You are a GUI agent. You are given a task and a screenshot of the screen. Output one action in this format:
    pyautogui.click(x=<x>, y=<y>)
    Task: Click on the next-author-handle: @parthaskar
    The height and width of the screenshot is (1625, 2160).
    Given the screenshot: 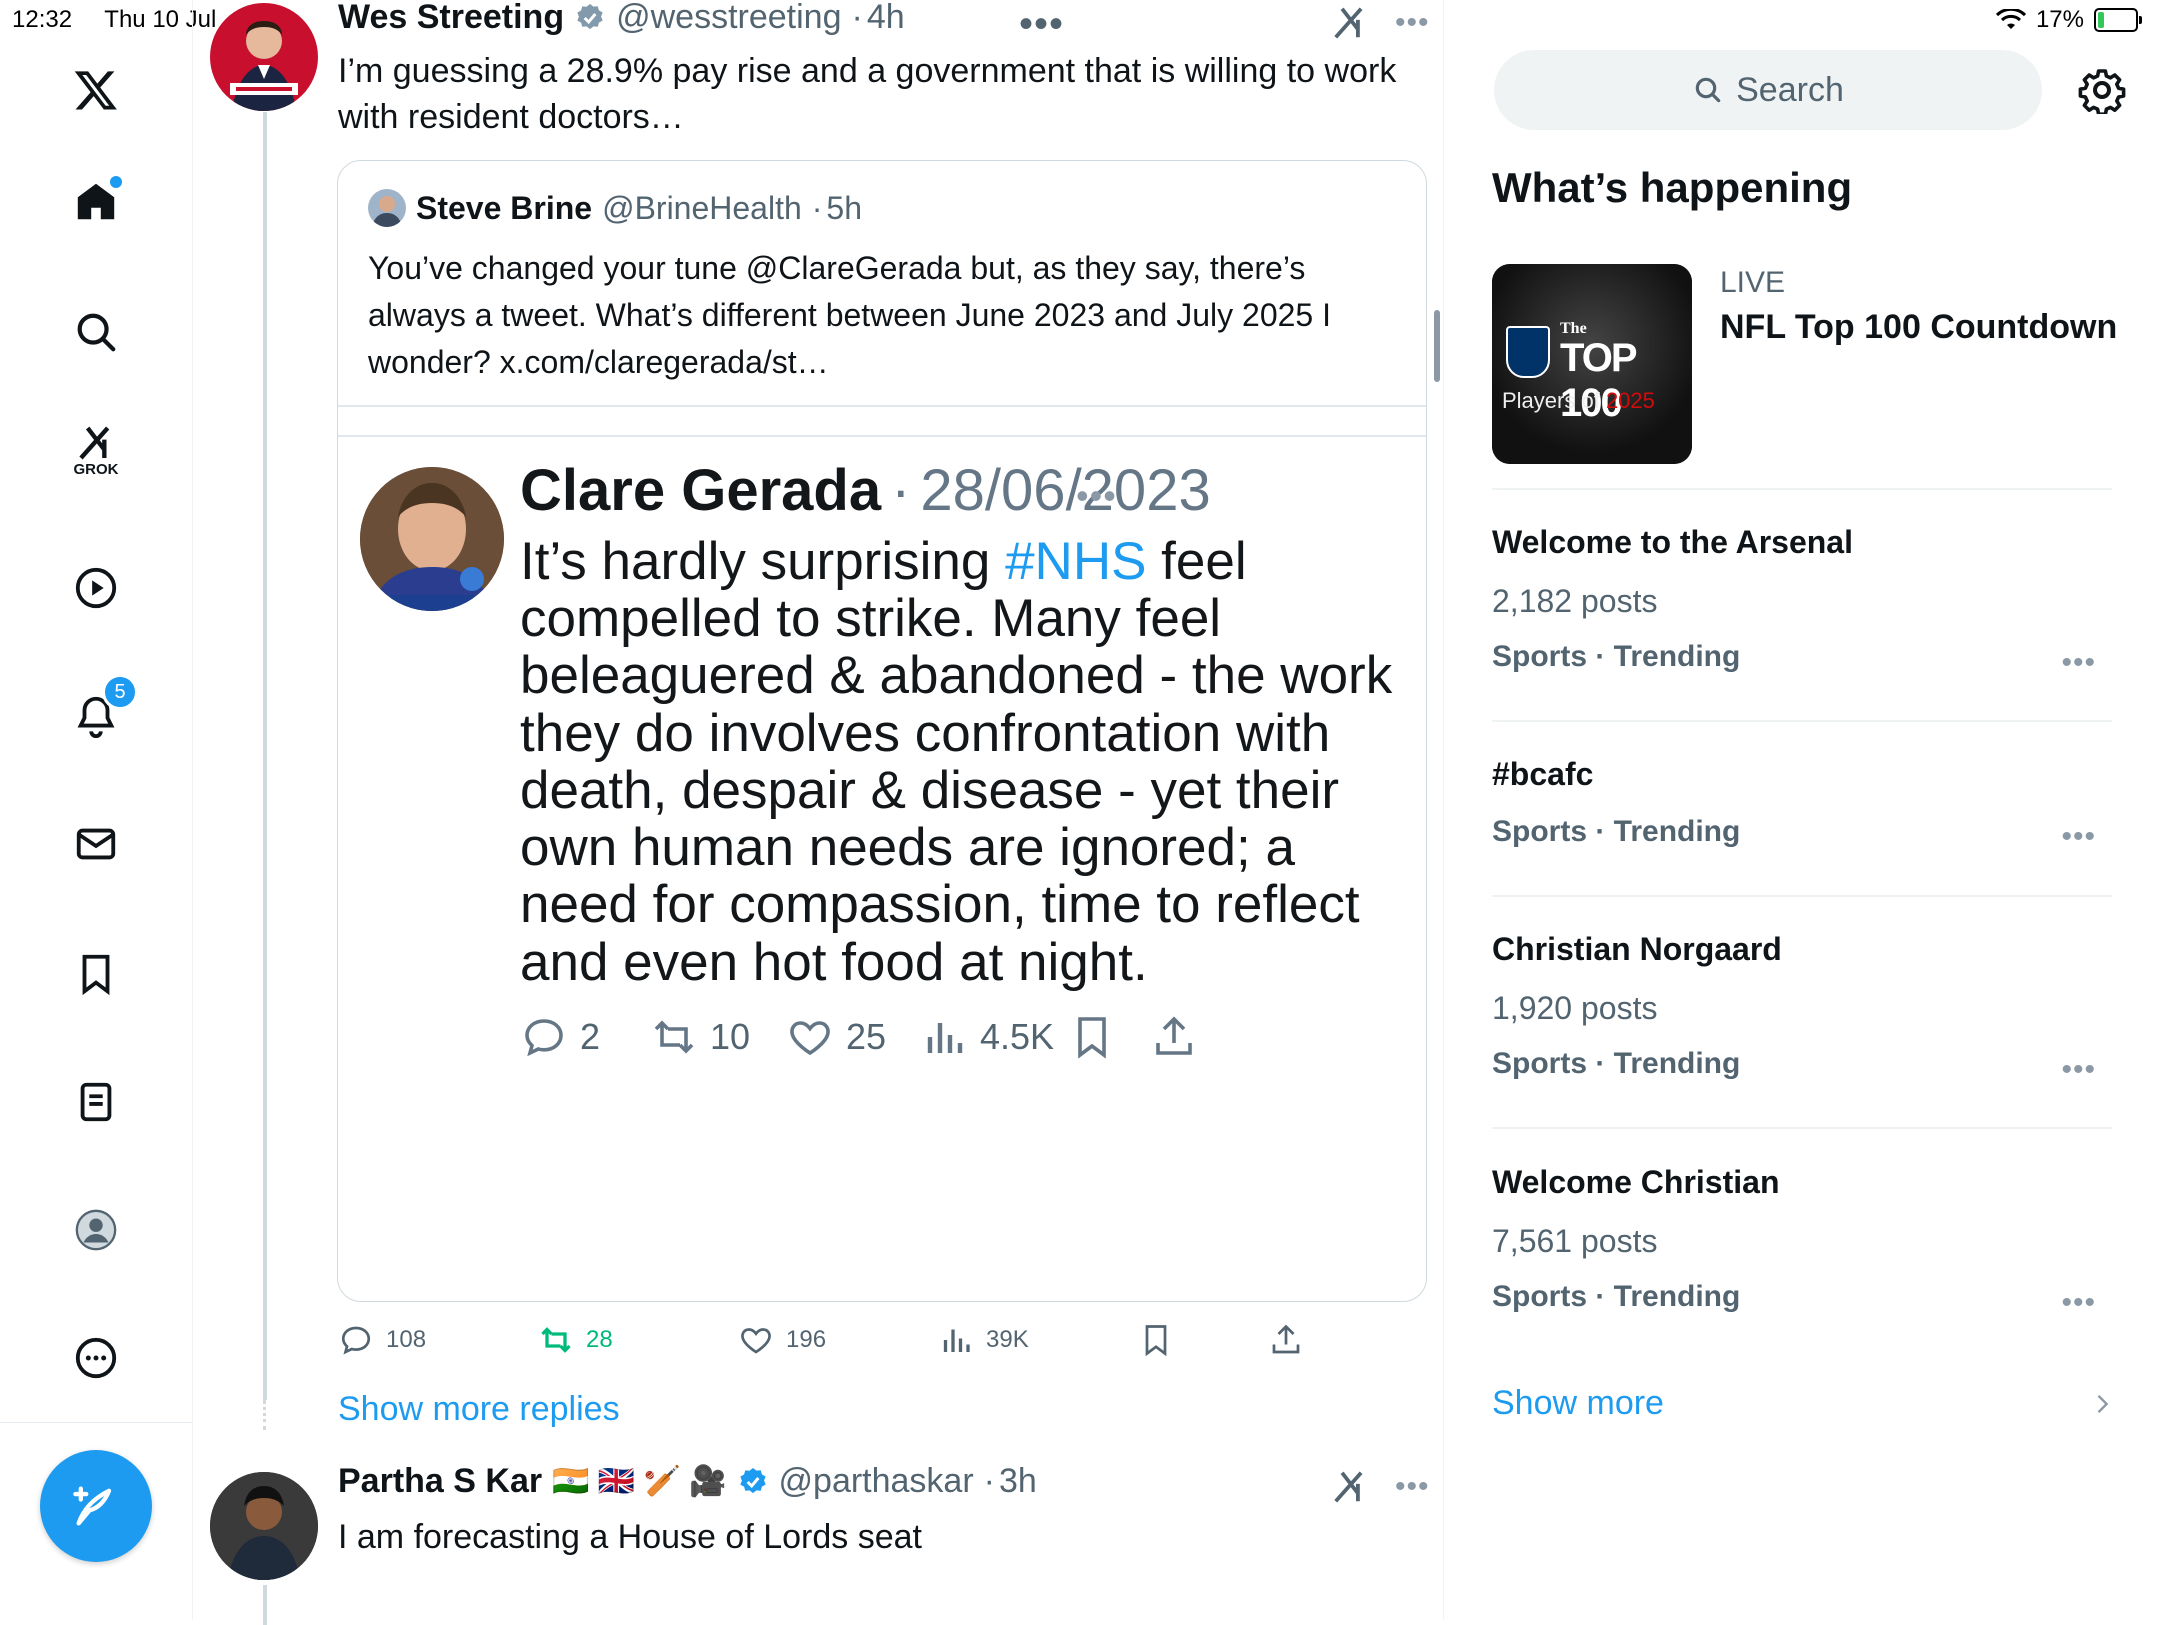 What is the action you would take?
    pyautogui.click(x=876, y=1481)
    